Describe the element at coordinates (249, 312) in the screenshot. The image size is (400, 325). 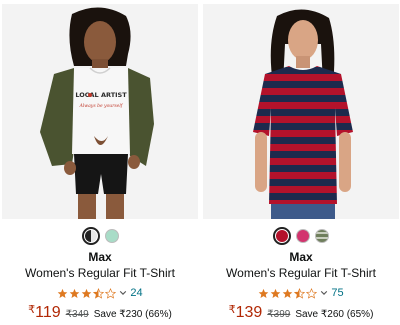
I see `price-value: 139` at that location.